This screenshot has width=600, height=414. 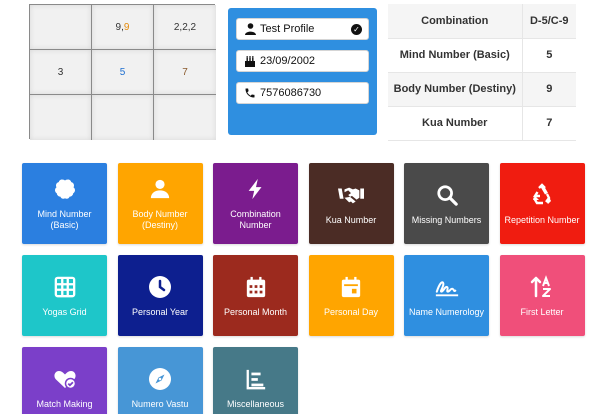 What do you see at coordinates (447, 195) in the screenshot?
I see `magnifier-icon` at bounding box center [447, 195].